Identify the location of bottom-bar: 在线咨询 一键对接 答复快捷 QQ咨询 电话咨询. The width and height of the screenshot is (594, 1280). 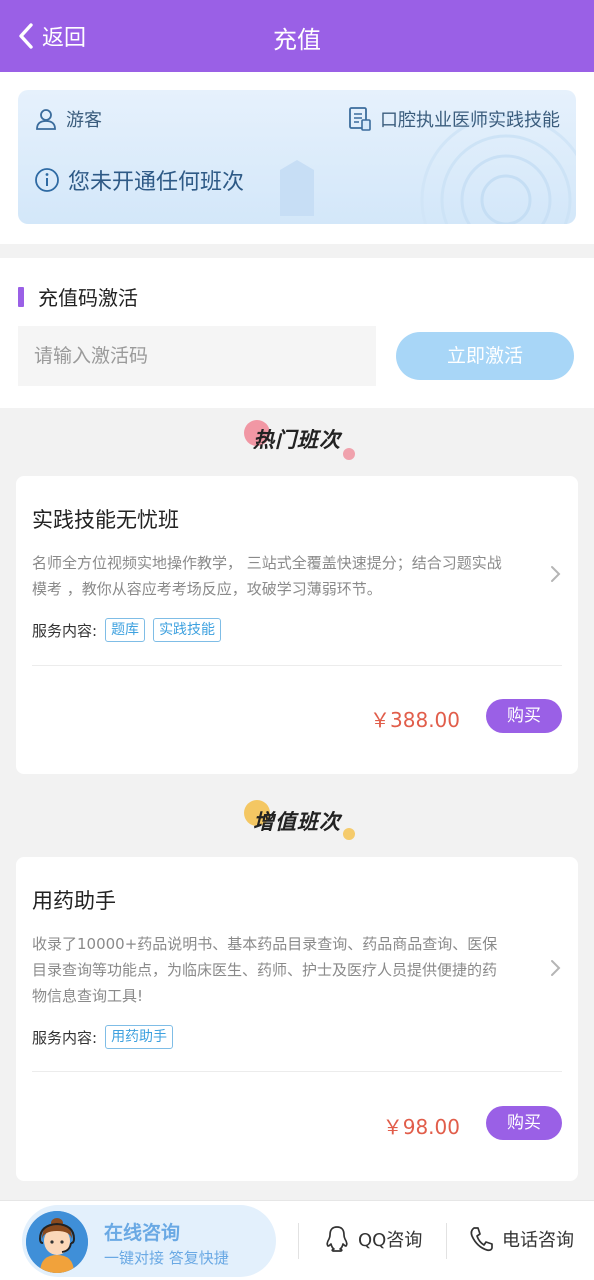
(297, 1240).